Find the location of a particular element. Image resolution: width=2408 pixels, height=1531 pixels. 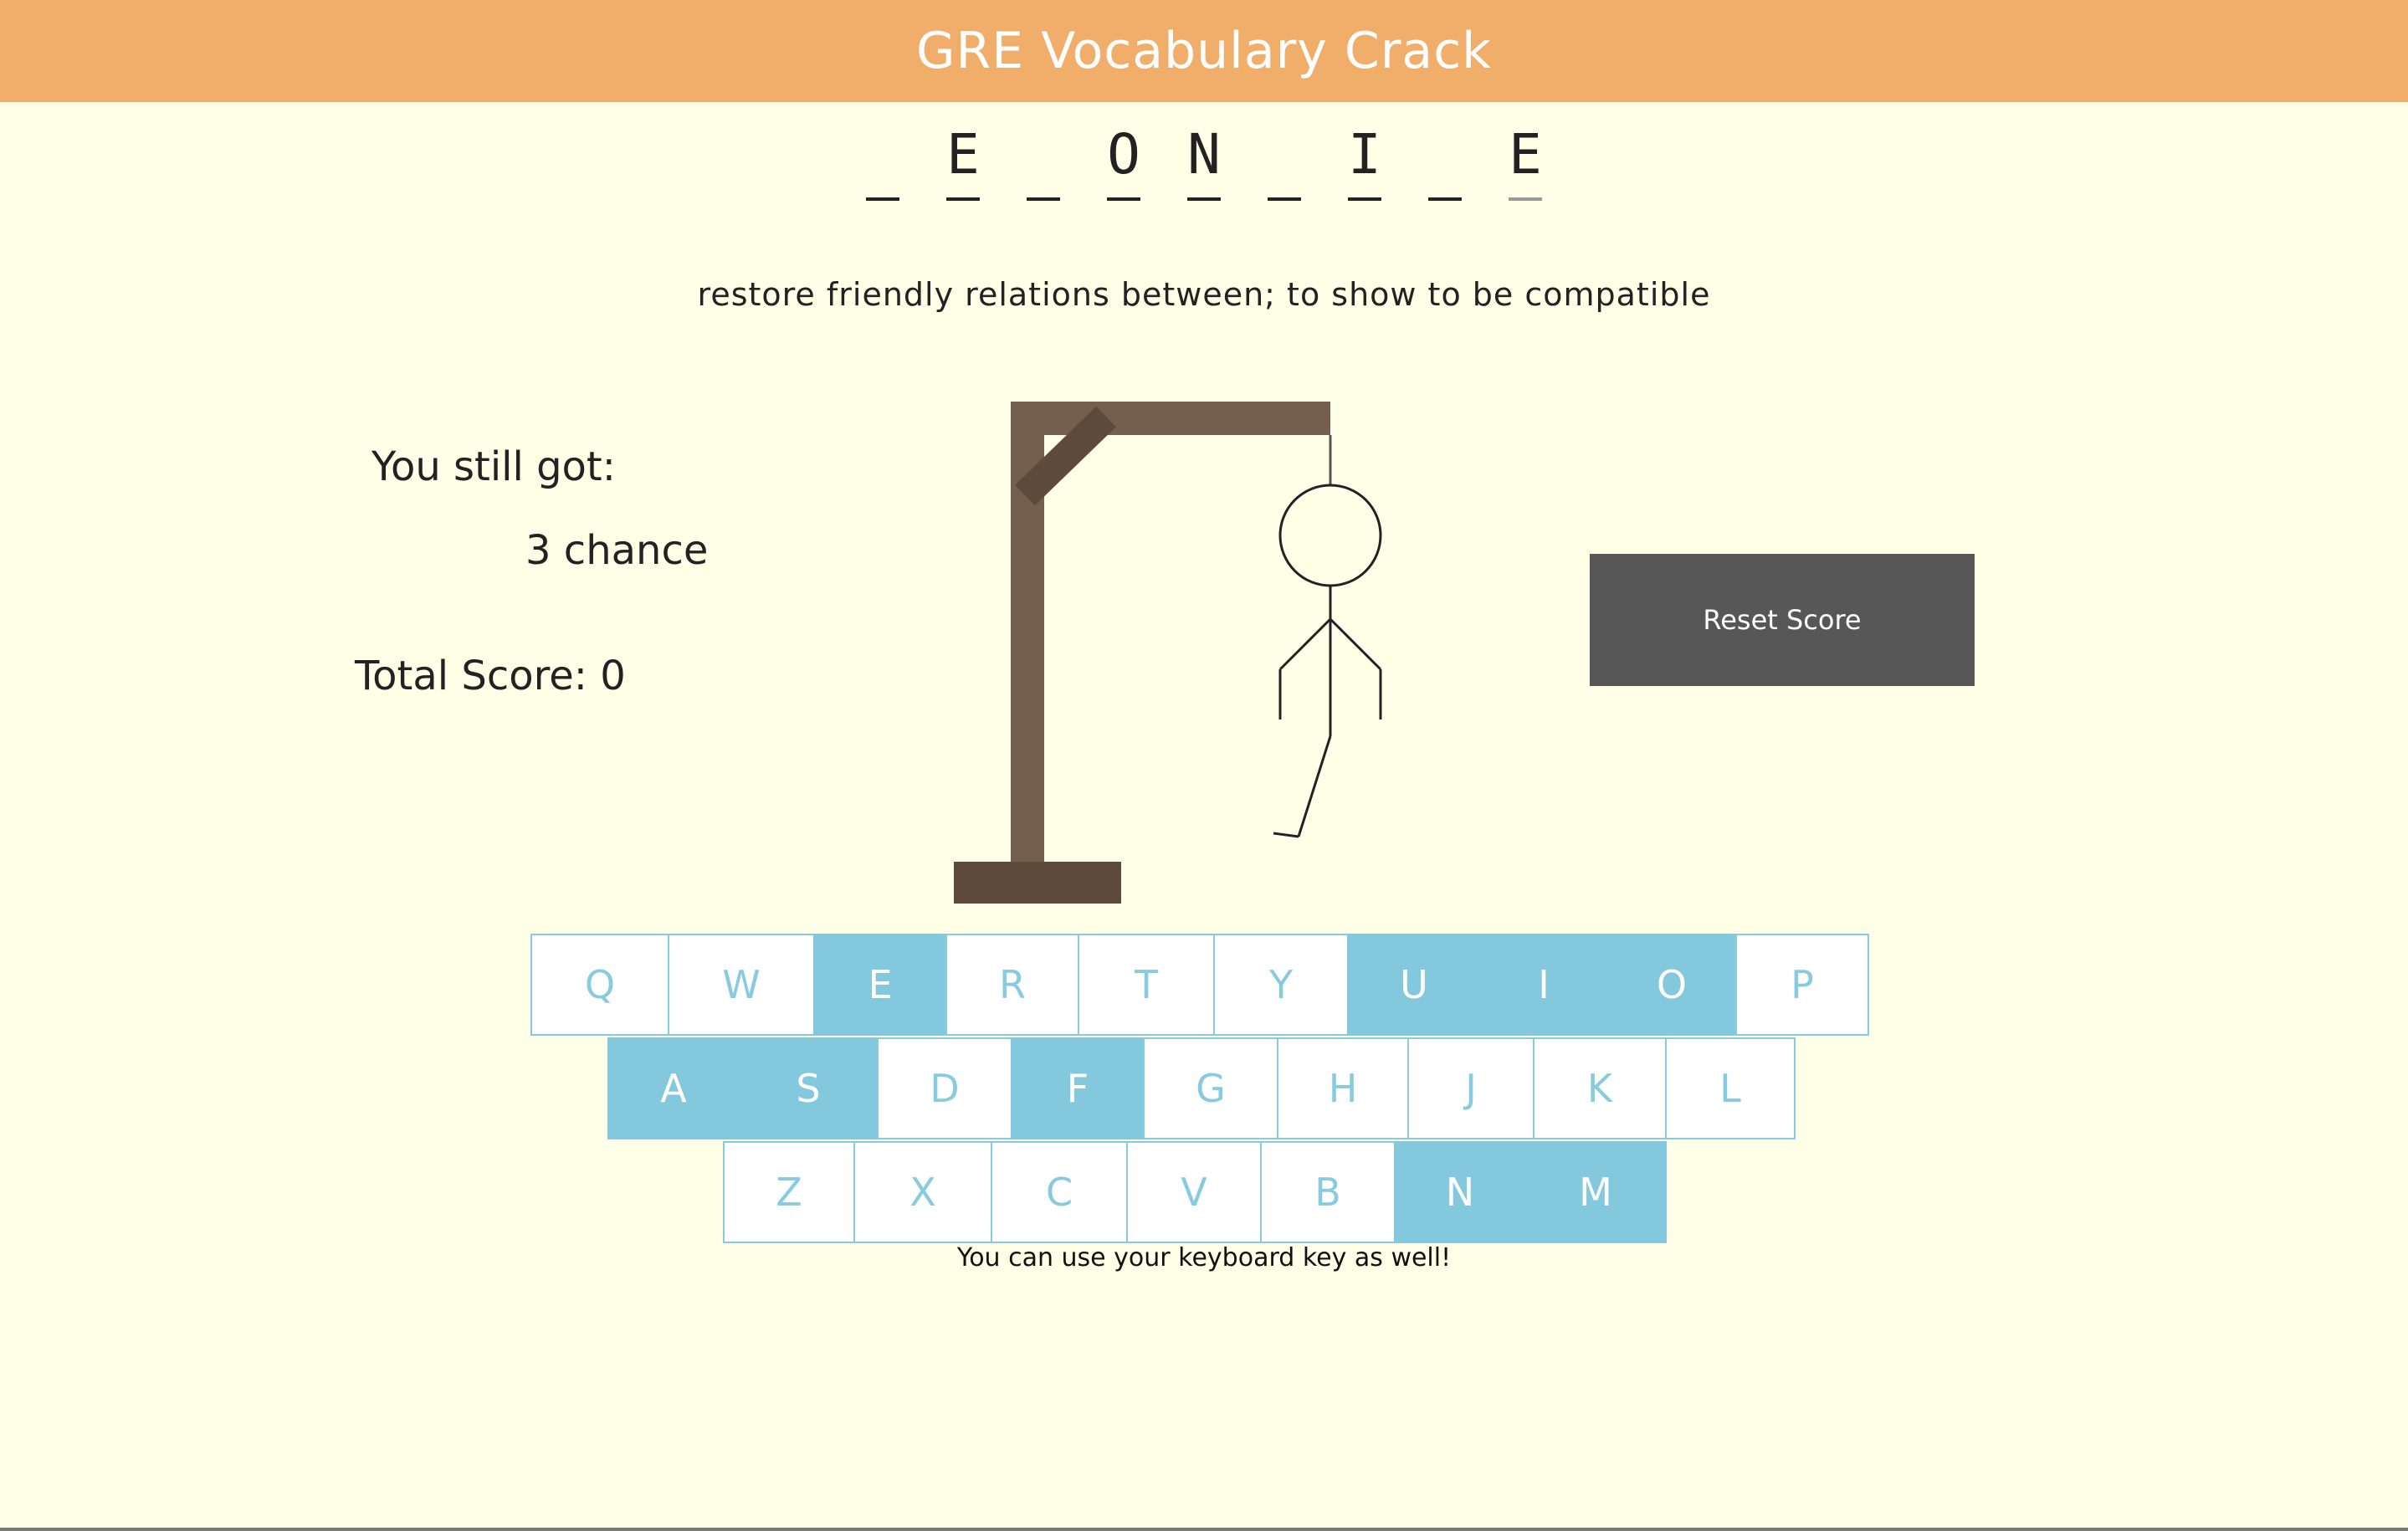

key-f: F is located at coordinates (1078, 1088).